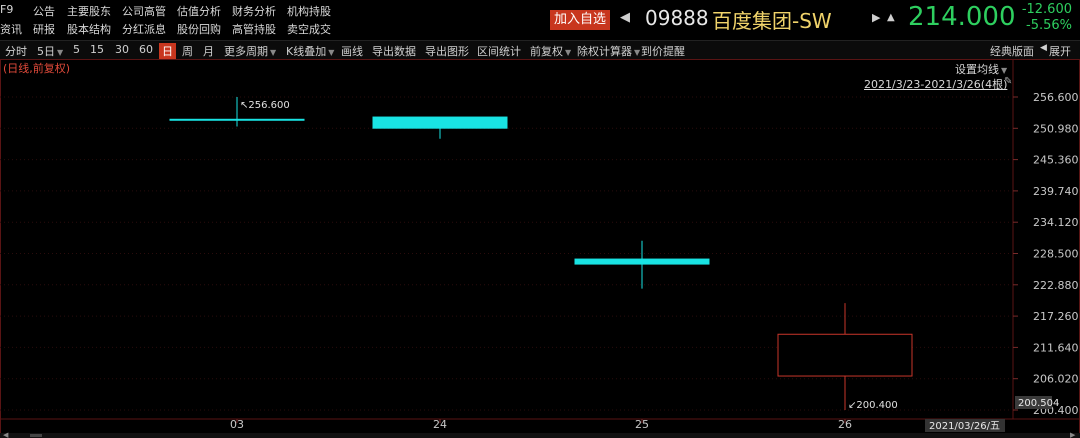 Image resolution: width=1080 pixels, height=438 pixels. I want to click on next-stock-icon: ▶, so click(876, 17).